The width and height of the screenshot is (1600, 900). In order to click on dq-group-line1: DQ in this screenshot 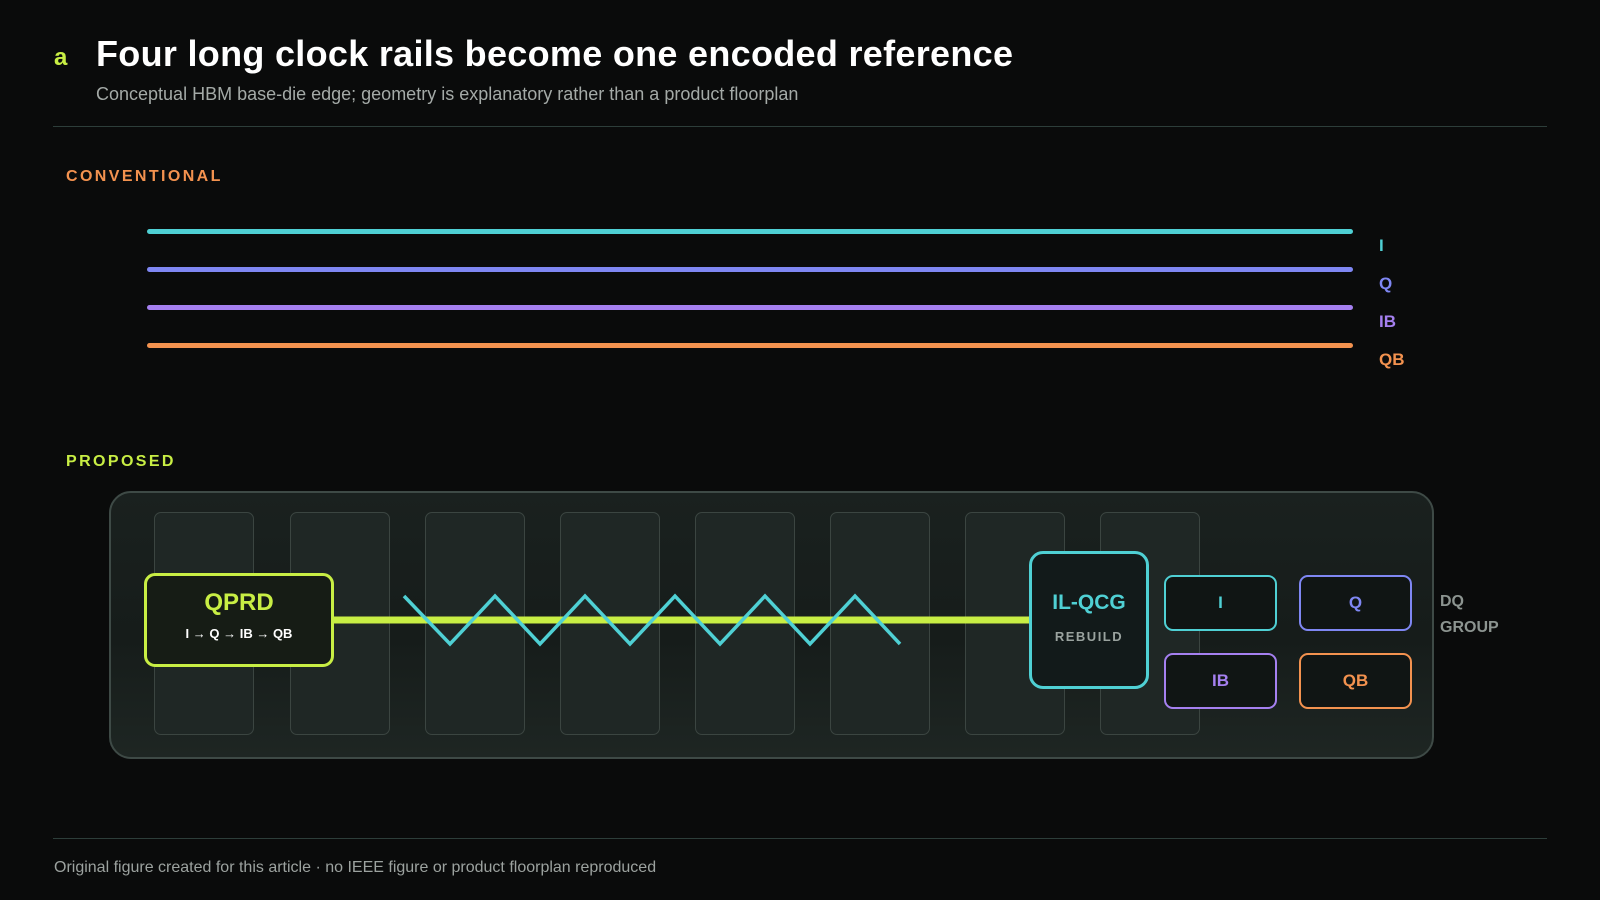, I will do `click(1452, 601)`.